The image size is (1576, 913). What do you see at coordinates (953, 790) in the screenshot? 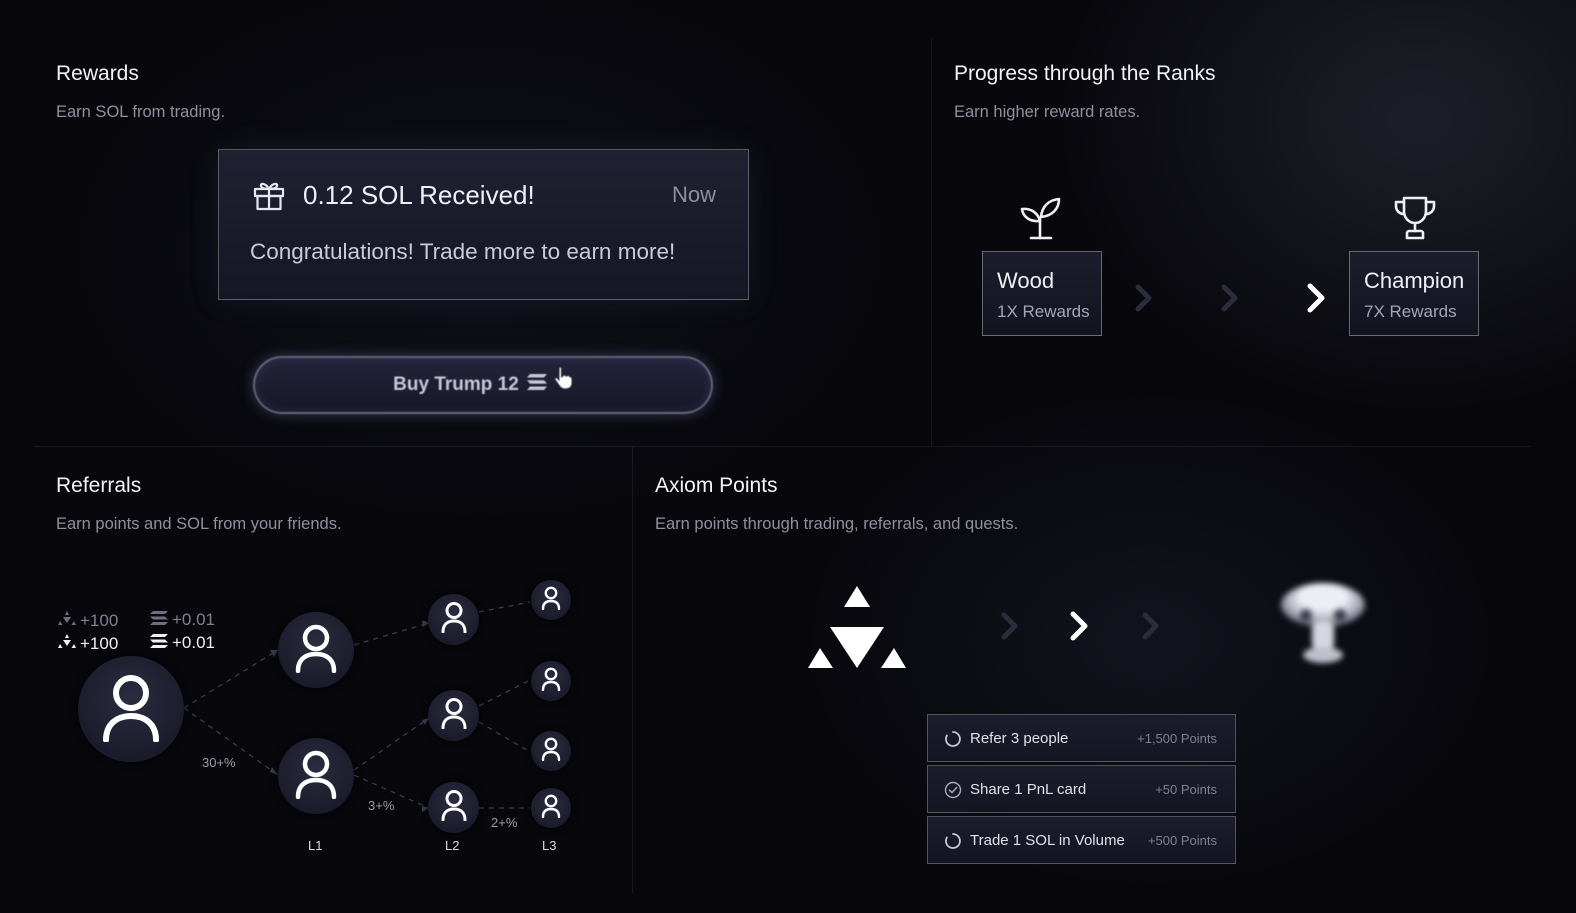
I see `check-circle-icon` at bounding box center [953, 790].